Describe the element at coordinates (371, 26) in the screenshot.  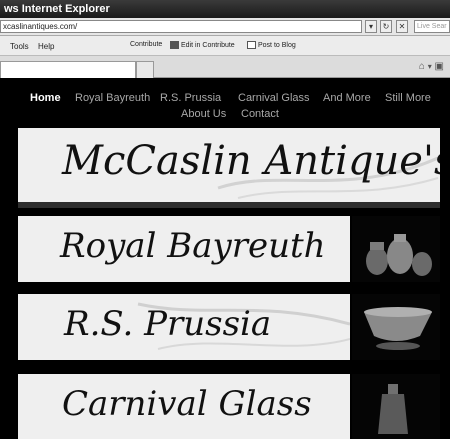
I see `address-dropdown-icon: ▾` at that location.